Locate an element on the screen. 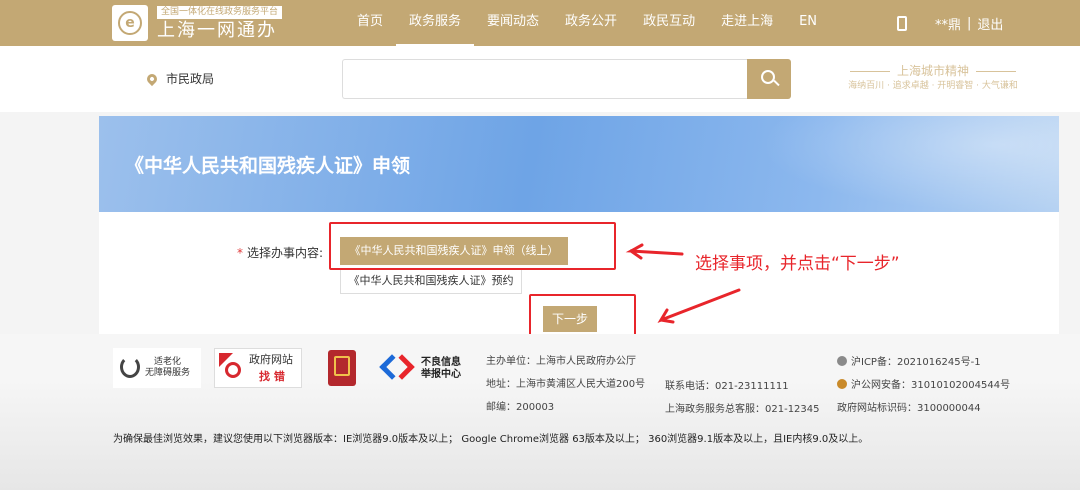  footer-icp: 沪ICP备：2021016245号-1 is located at coordinates (909, 362).